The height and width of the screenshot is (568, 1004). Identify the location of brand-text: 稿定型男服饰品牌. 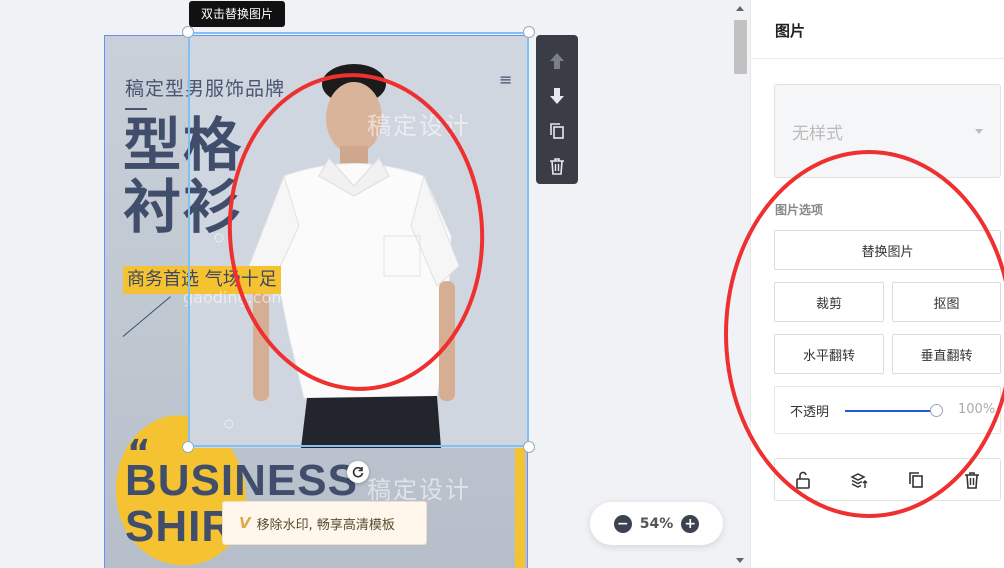
(205, 87).